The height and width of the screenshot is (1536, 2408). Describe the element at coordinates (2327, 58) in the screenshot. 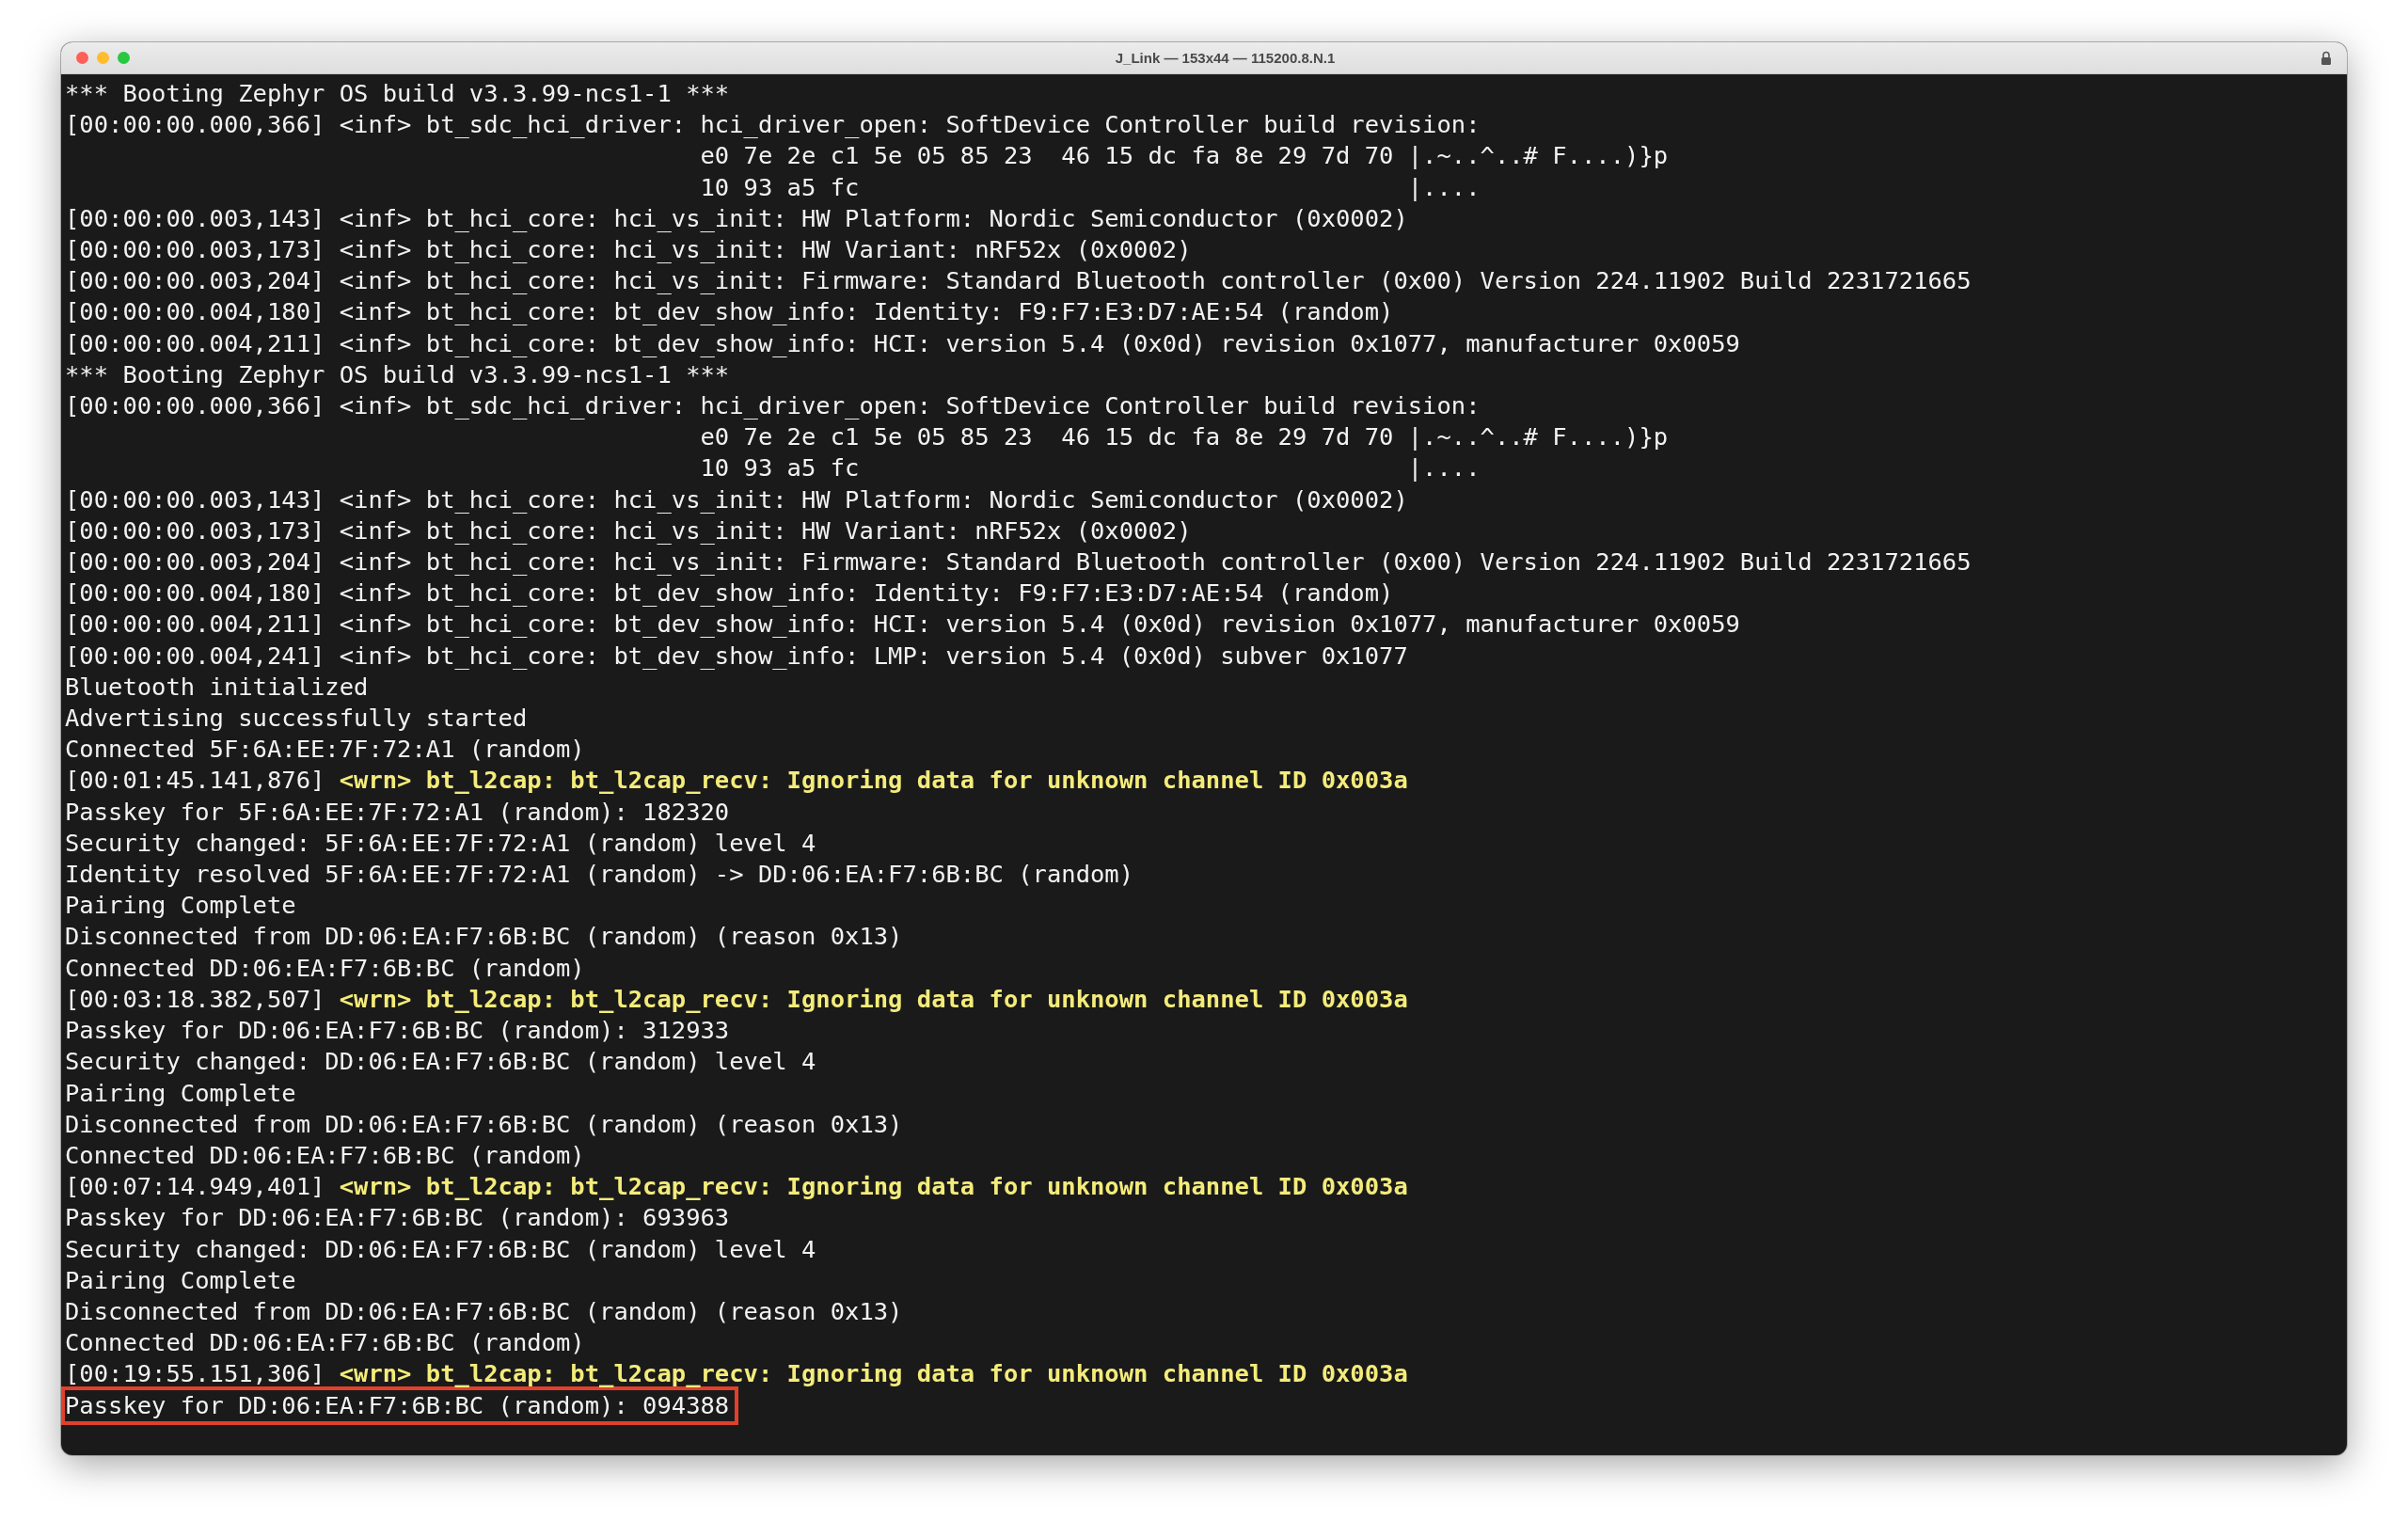

I see `lock-icon` at that location.